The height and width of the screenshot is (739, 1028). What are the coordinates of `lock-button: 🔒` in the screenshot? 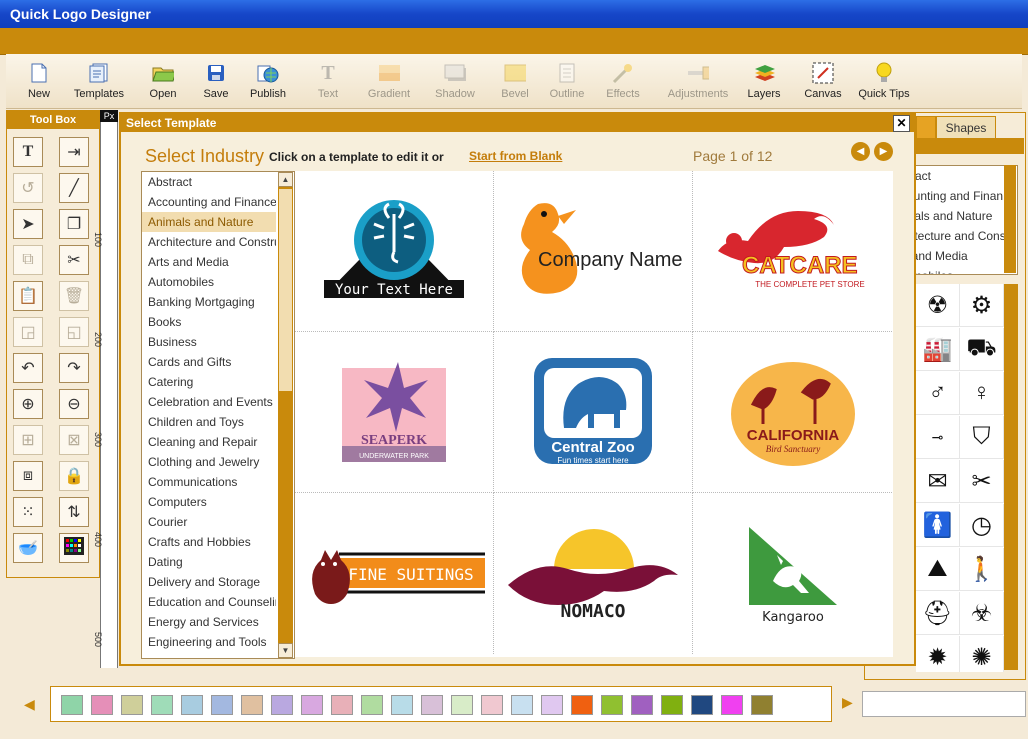 It's located at (74, 476).